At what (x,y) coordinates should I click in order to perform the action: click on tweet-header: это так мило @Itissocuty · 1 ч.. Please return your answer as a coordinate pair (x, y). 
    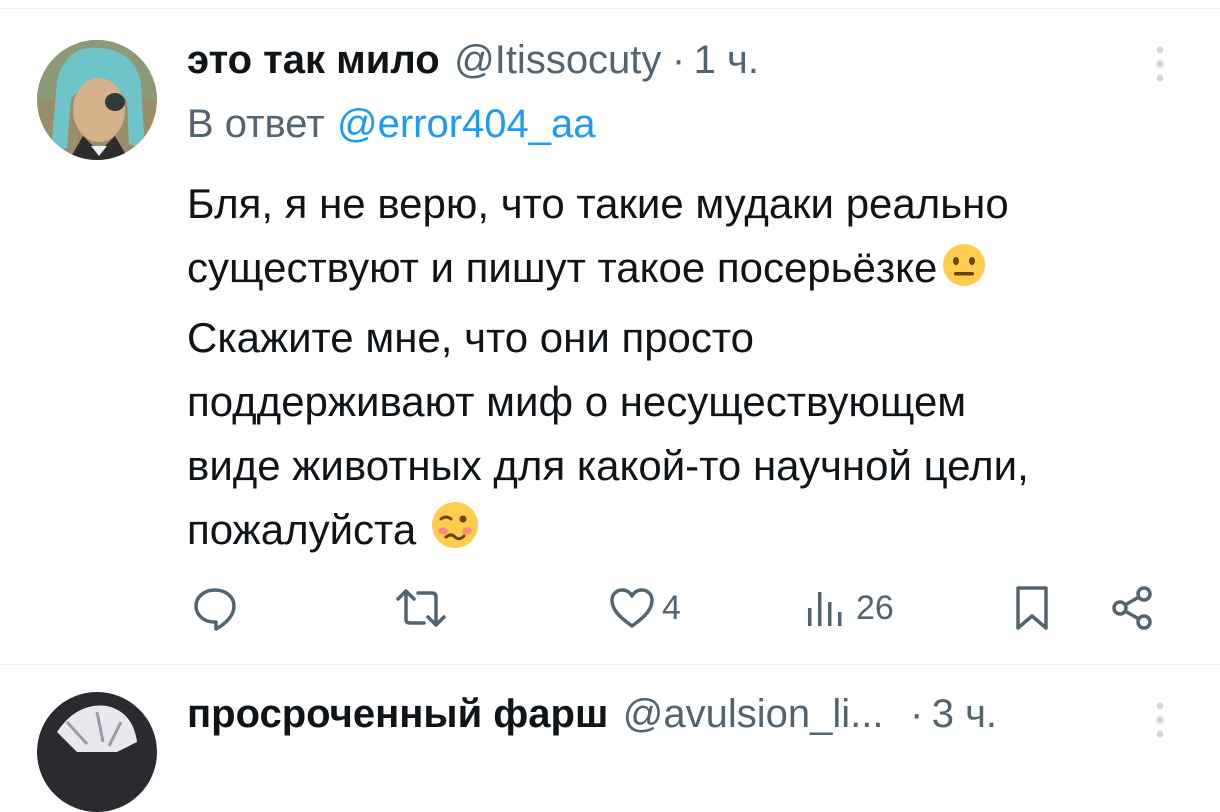
    Looking at the image, I should click on (473, 60).